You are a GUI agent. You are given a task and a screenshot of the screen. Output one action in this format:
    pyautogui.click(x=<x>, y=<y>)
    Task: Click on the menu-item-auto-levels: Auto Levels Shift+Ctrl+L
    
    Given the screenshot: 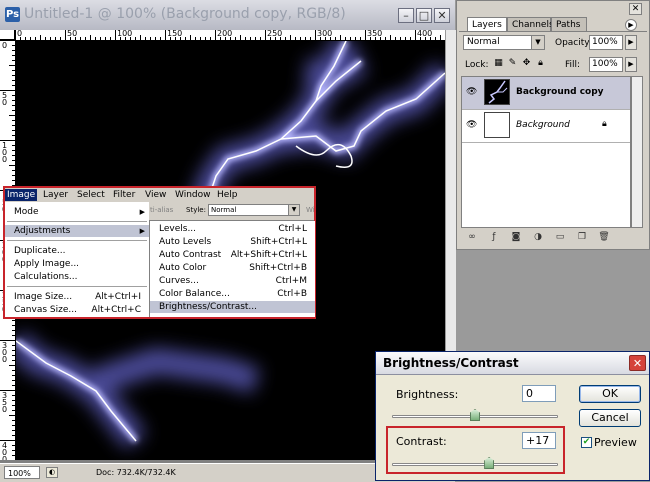 What is the action you would take?
    pyautogui.click(x=232, y=242)
    